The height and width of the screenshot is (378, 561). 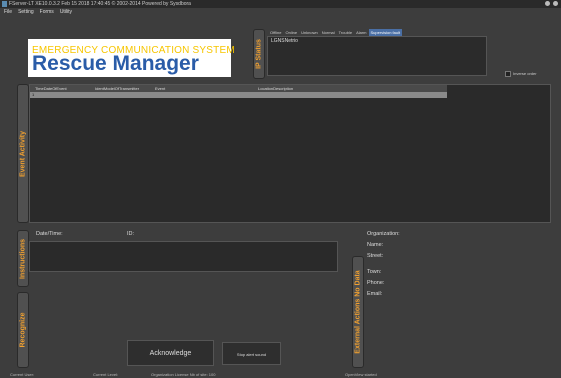 I want to click on recognize-tab-label: Recognize, so click(x=23, y=330).